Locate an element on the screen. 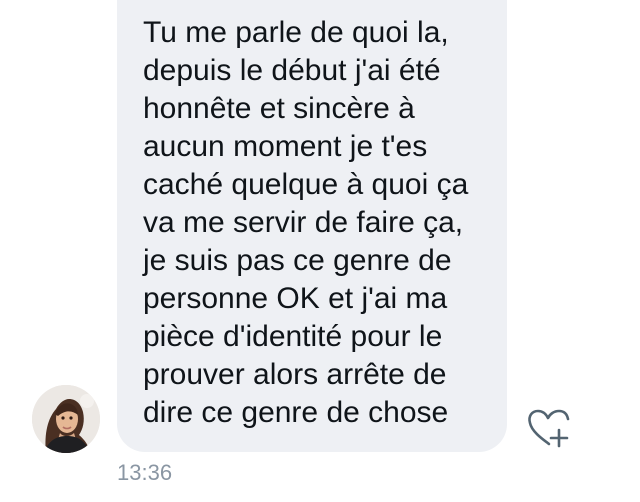 This screenshot has height=502, width=640. heart-plus-icon is located at coordinates (549, 428).